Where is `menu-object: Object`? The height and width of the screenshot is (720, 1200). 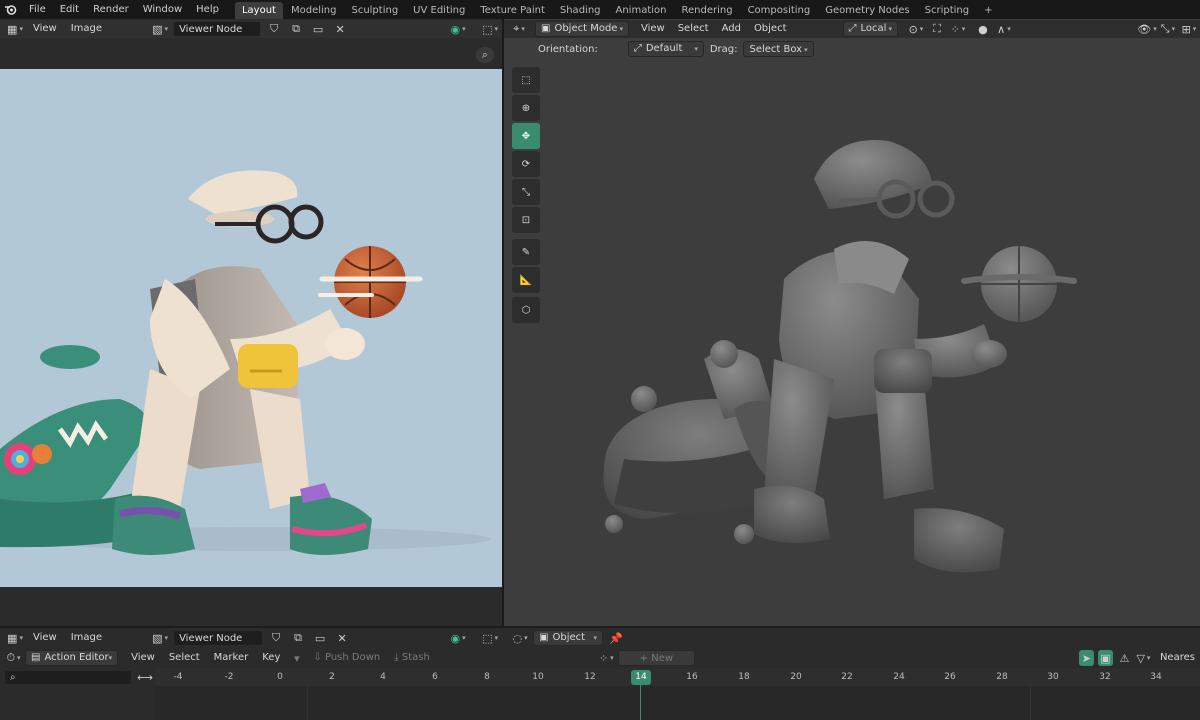 menu-object: Object is located at coordinates (770, 29).